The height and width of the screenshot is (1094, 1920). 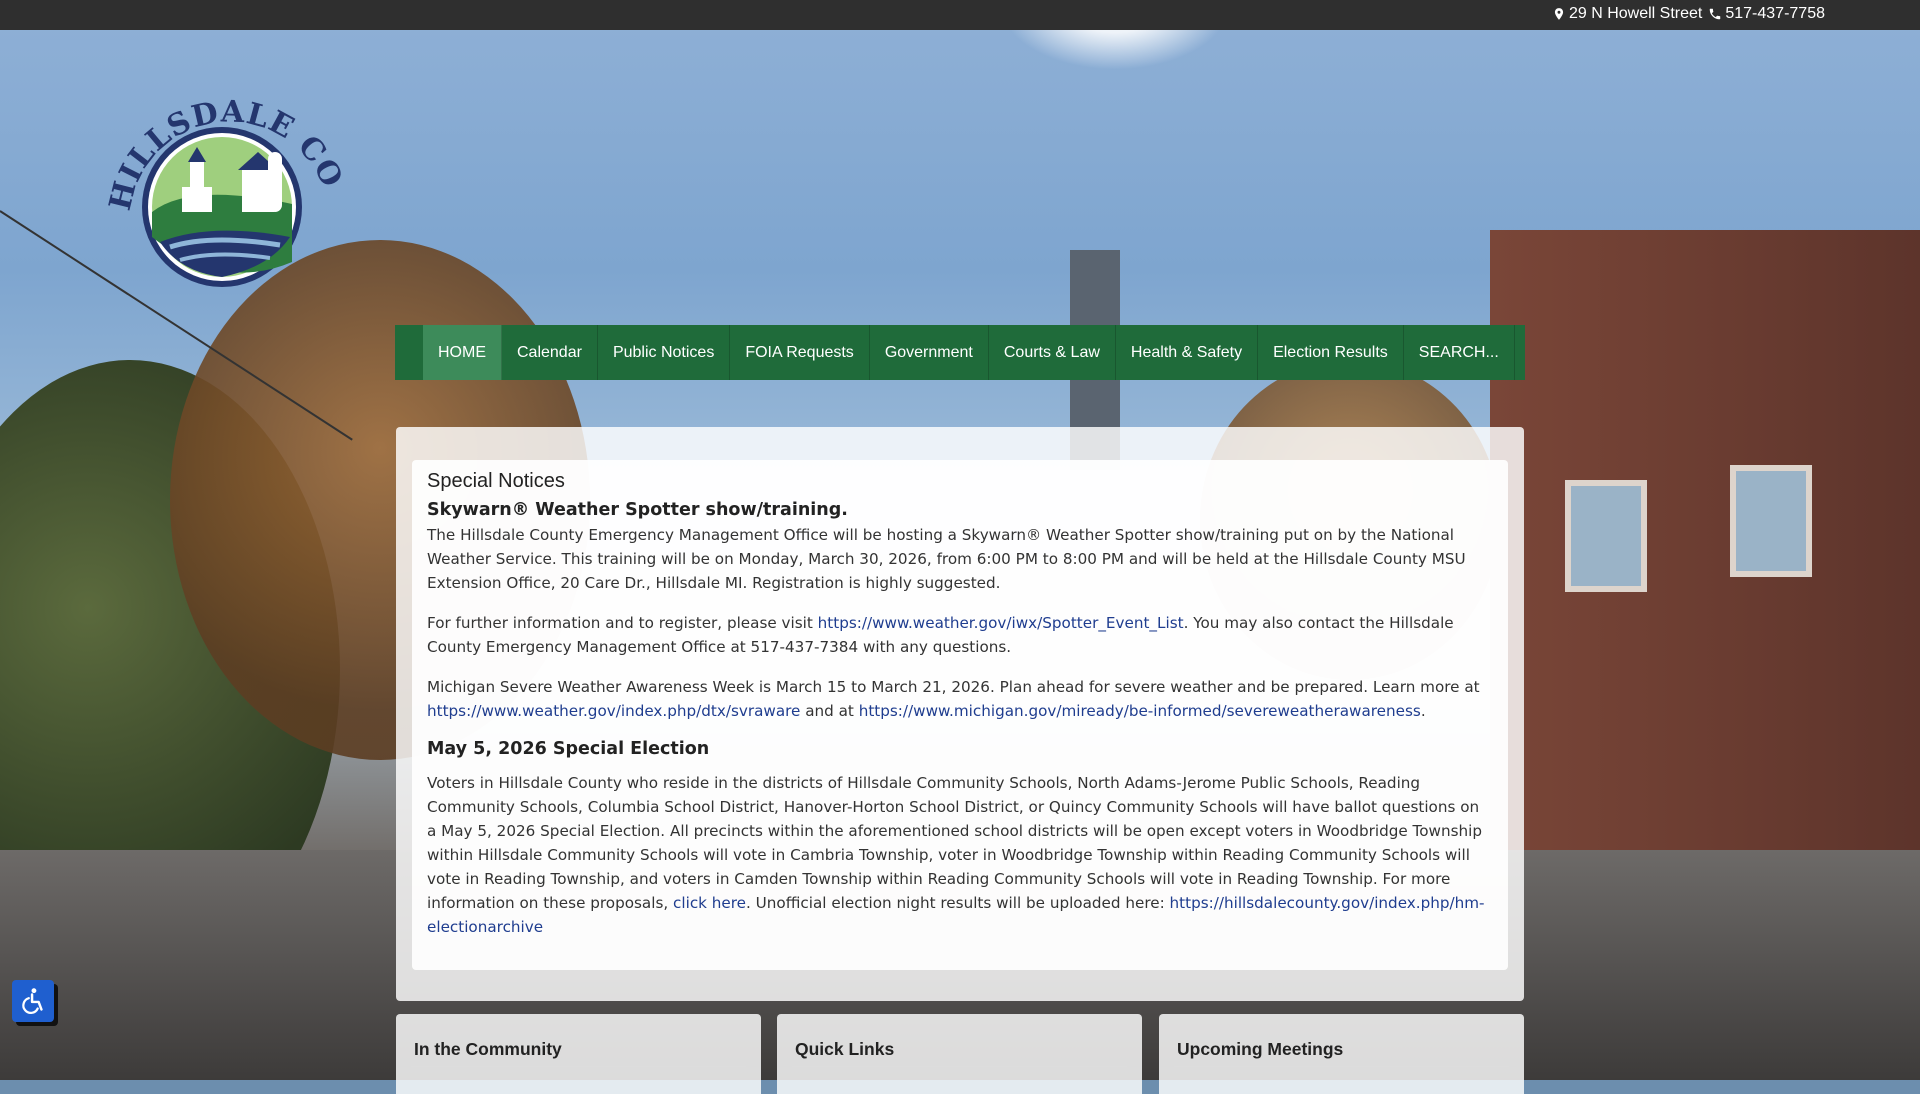 I want to click on text-segment: ., so click(x=1423, y=711).